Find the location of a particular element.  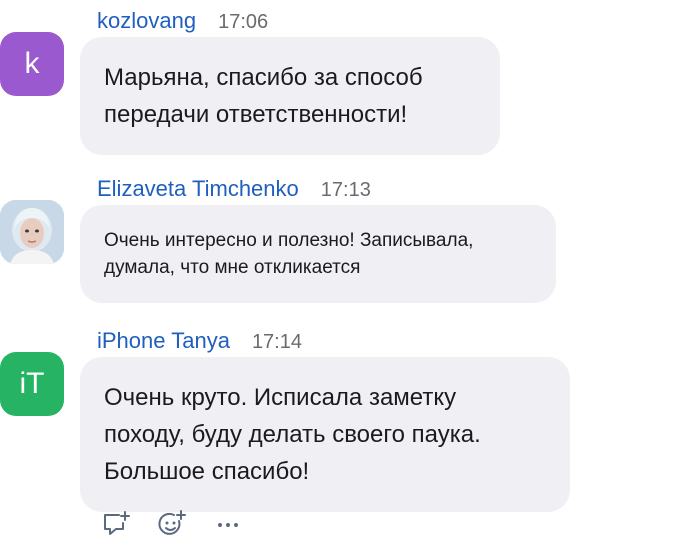

message-actions is located at coordinates (172, 524).